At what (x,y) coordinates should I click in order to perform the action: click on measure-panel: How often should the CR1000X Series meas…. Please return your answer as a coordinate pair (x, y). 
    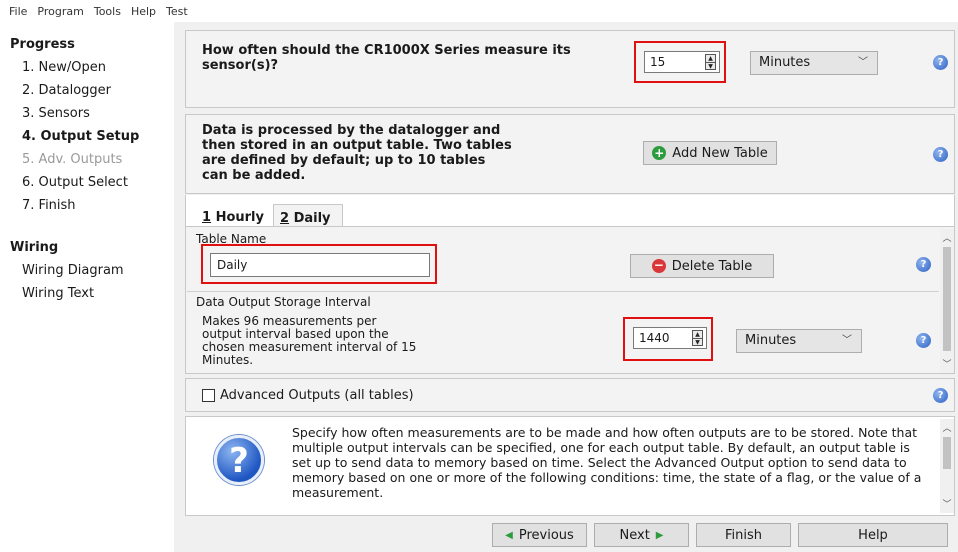
    Looking at the image, I should click on (570, 69).